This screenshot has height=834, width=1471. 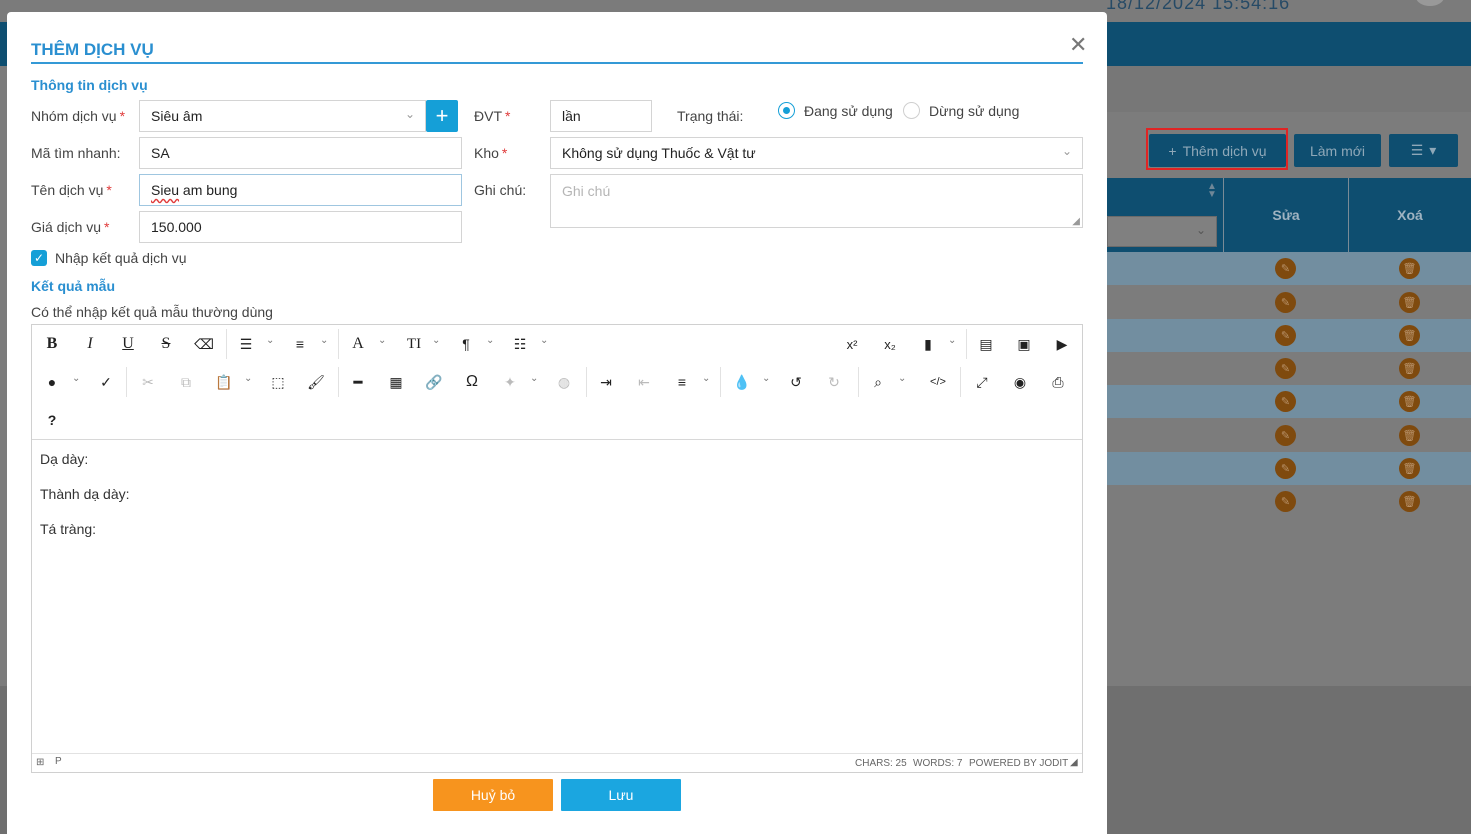 I want to click on outdent-icon: ⇤, so click(x=644, y=382).